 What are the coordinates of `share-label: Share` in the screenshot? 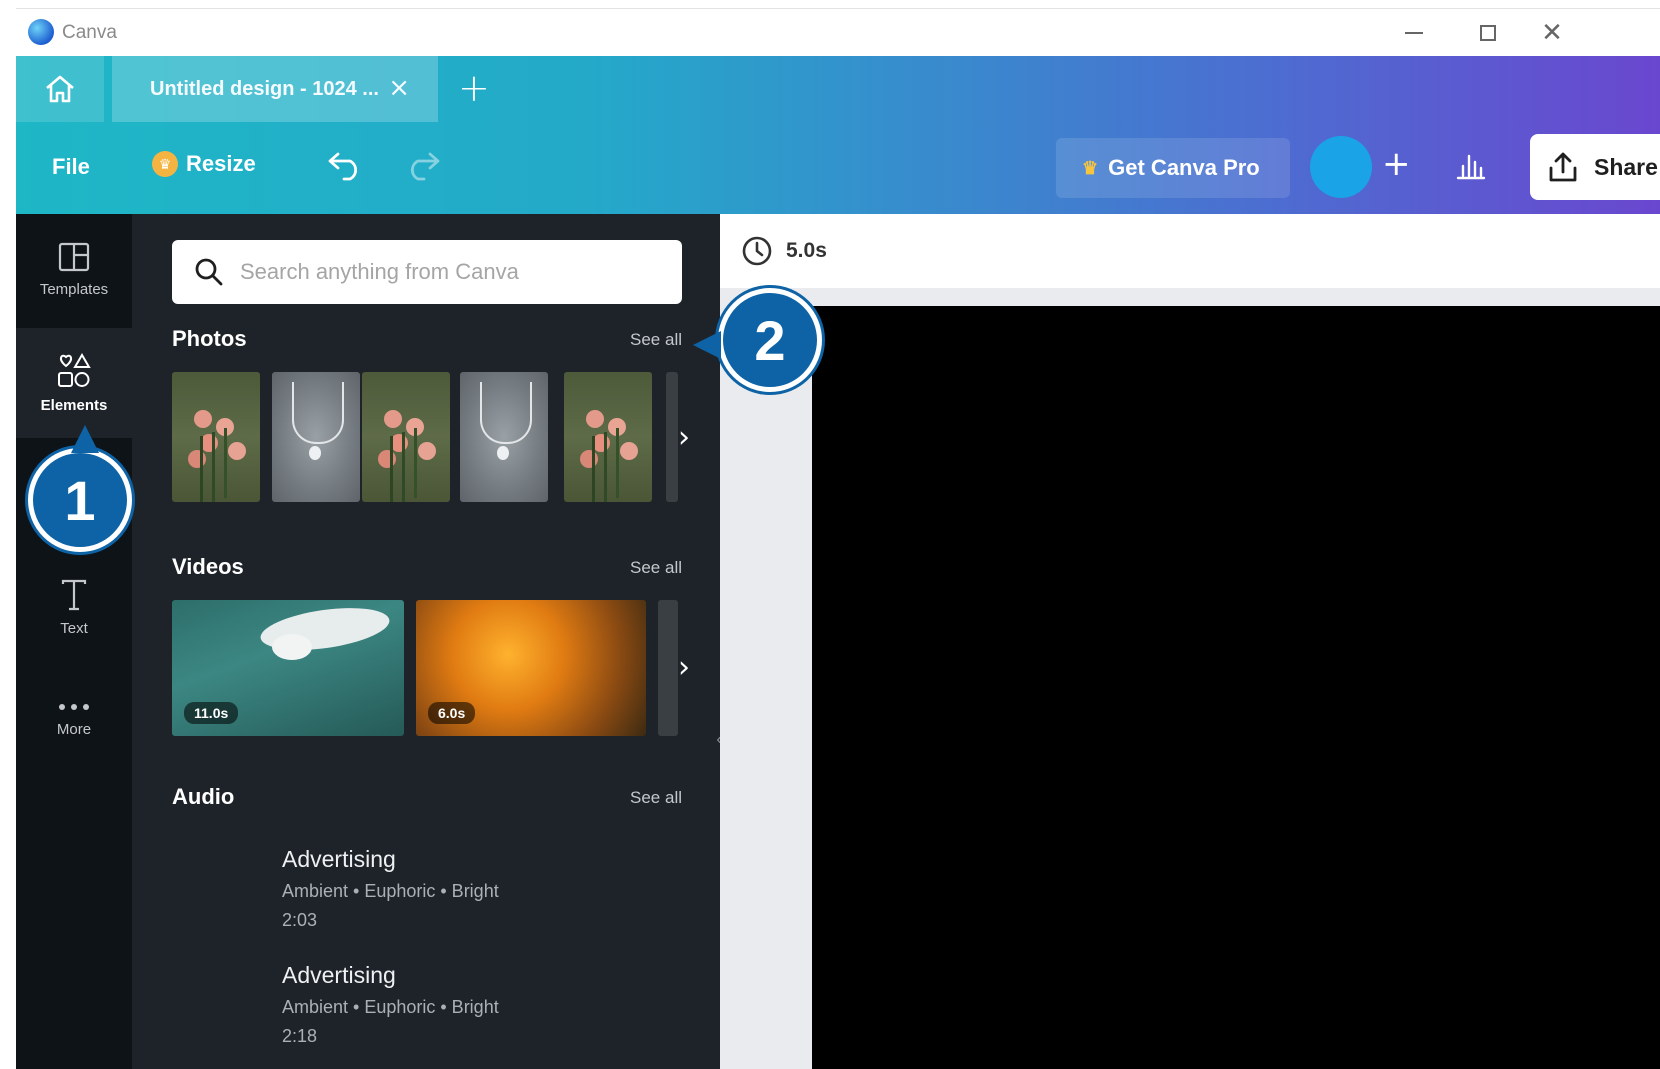 It's located at (1626, 166).